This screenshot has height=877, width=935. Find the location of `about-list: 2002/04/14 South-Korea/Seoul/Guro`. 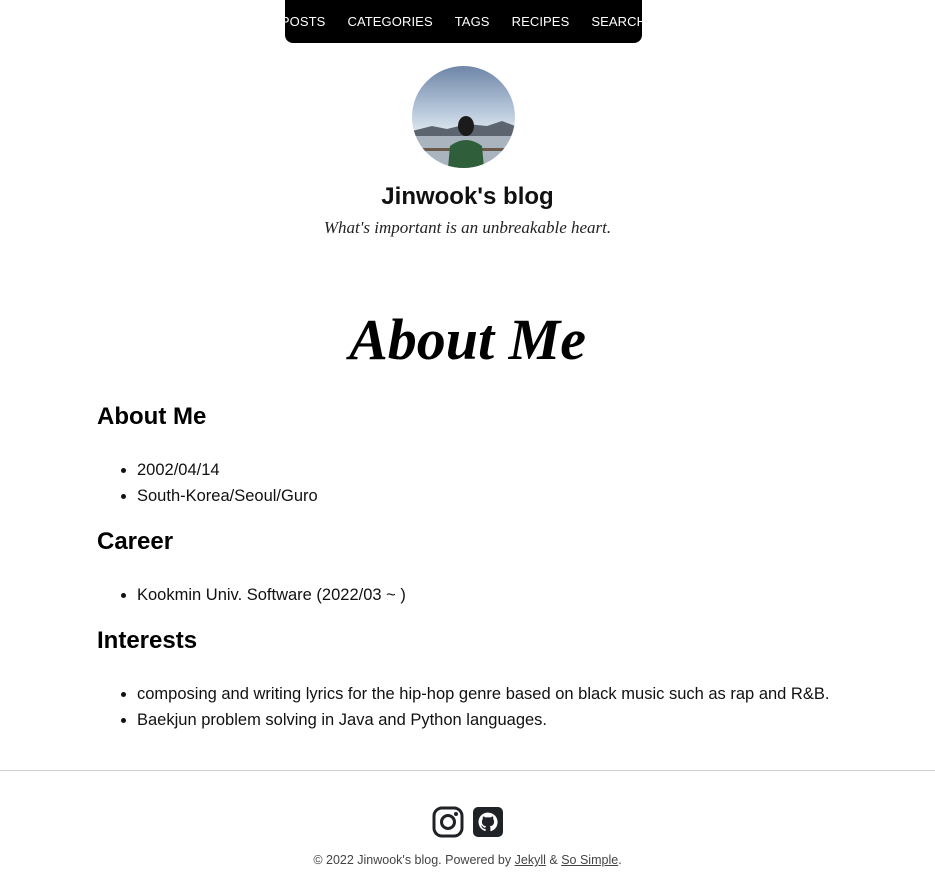

about-list: 2002/04/14 South-Korea/Seoul/Guro is located at coordinates (497, 483).